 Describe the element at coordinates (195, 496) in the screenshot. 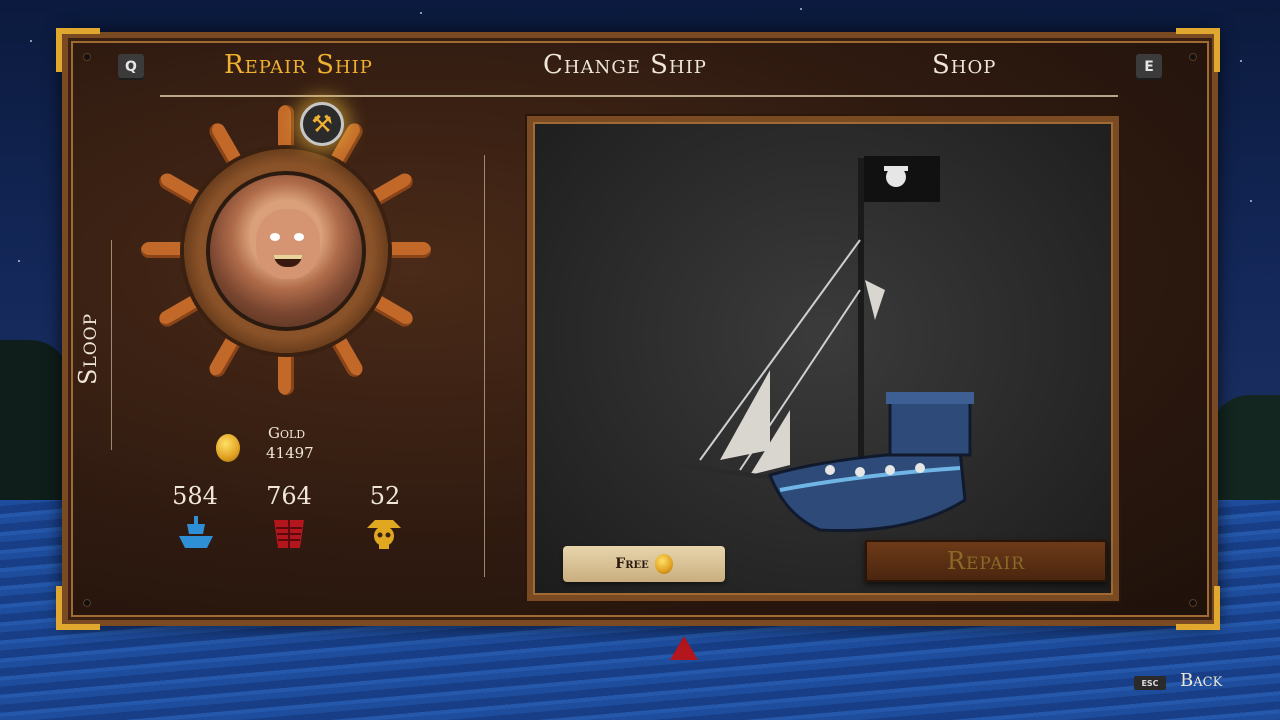

I see `hull-stat-value: 584` at that location.